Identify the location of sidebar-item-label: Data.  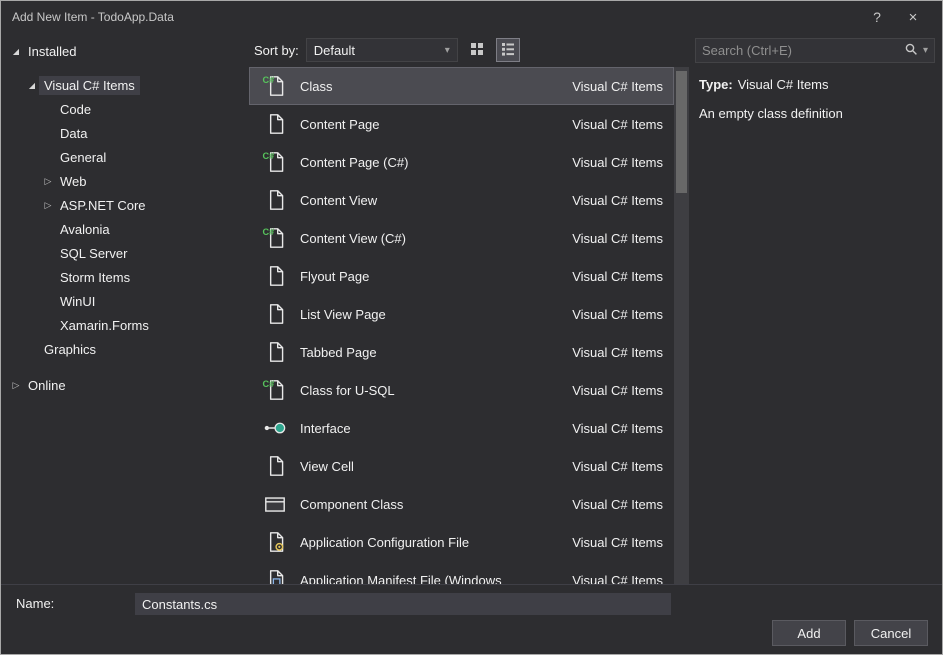
(74, 133).